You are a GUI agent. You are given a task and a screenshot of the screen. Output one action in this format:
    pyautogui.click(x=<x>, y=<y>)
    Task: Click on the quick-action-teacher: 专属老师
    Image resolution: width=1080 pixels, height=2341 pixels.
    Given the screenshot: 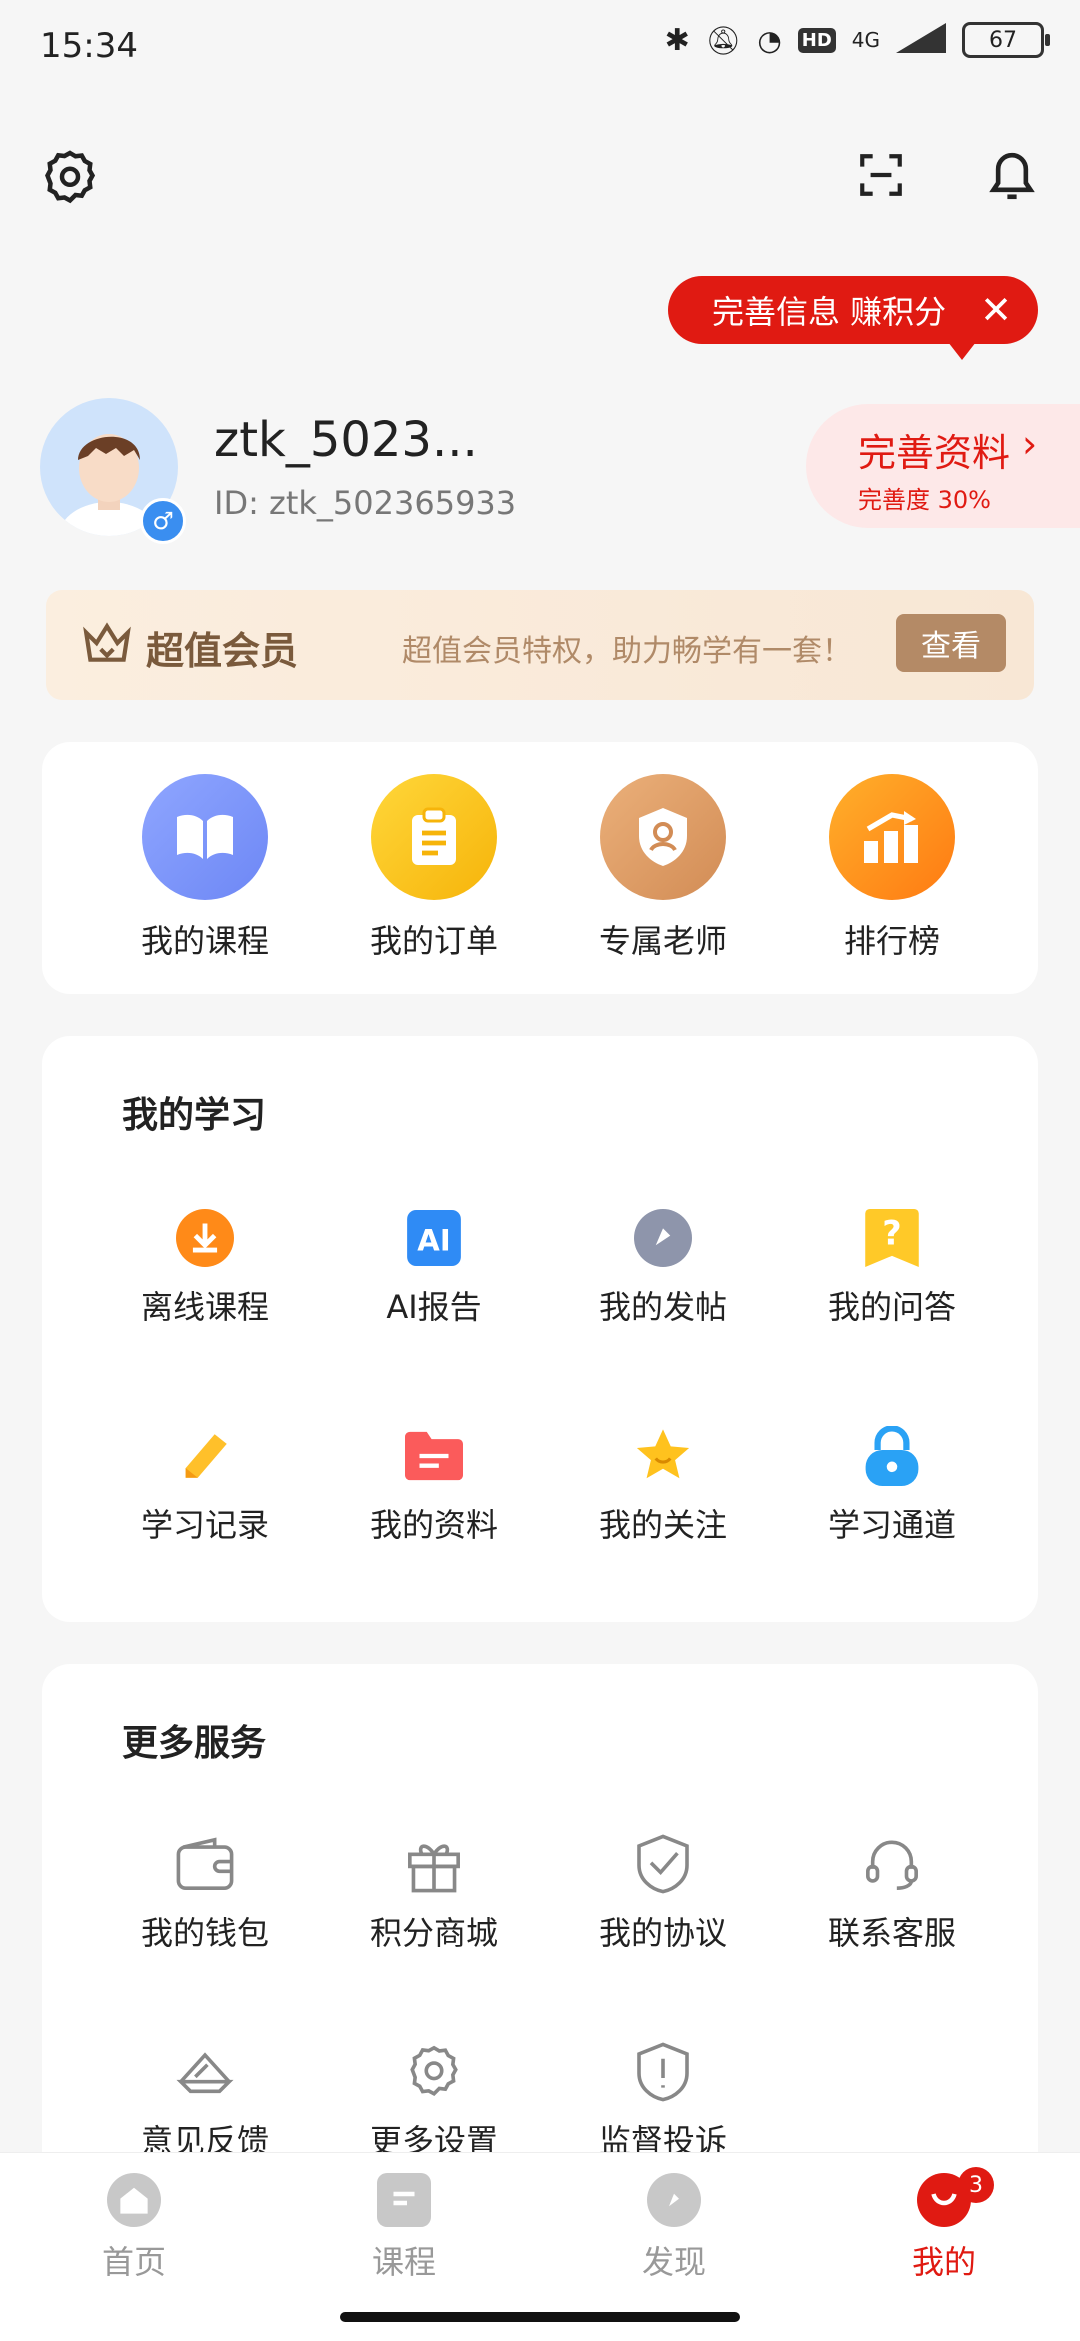 What is the action you would take?
    pyautogui.click(x=663, y=868)
    